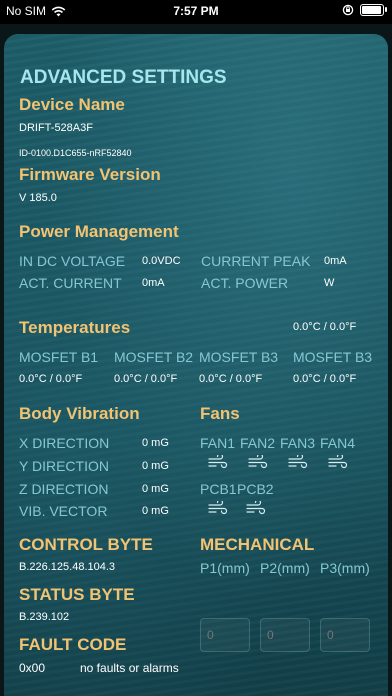  What do you see at coordinates (256, 261) in the screenshot?
I see `current-peak-label: CURRENT PEAK` at bounding box center [256, 261].